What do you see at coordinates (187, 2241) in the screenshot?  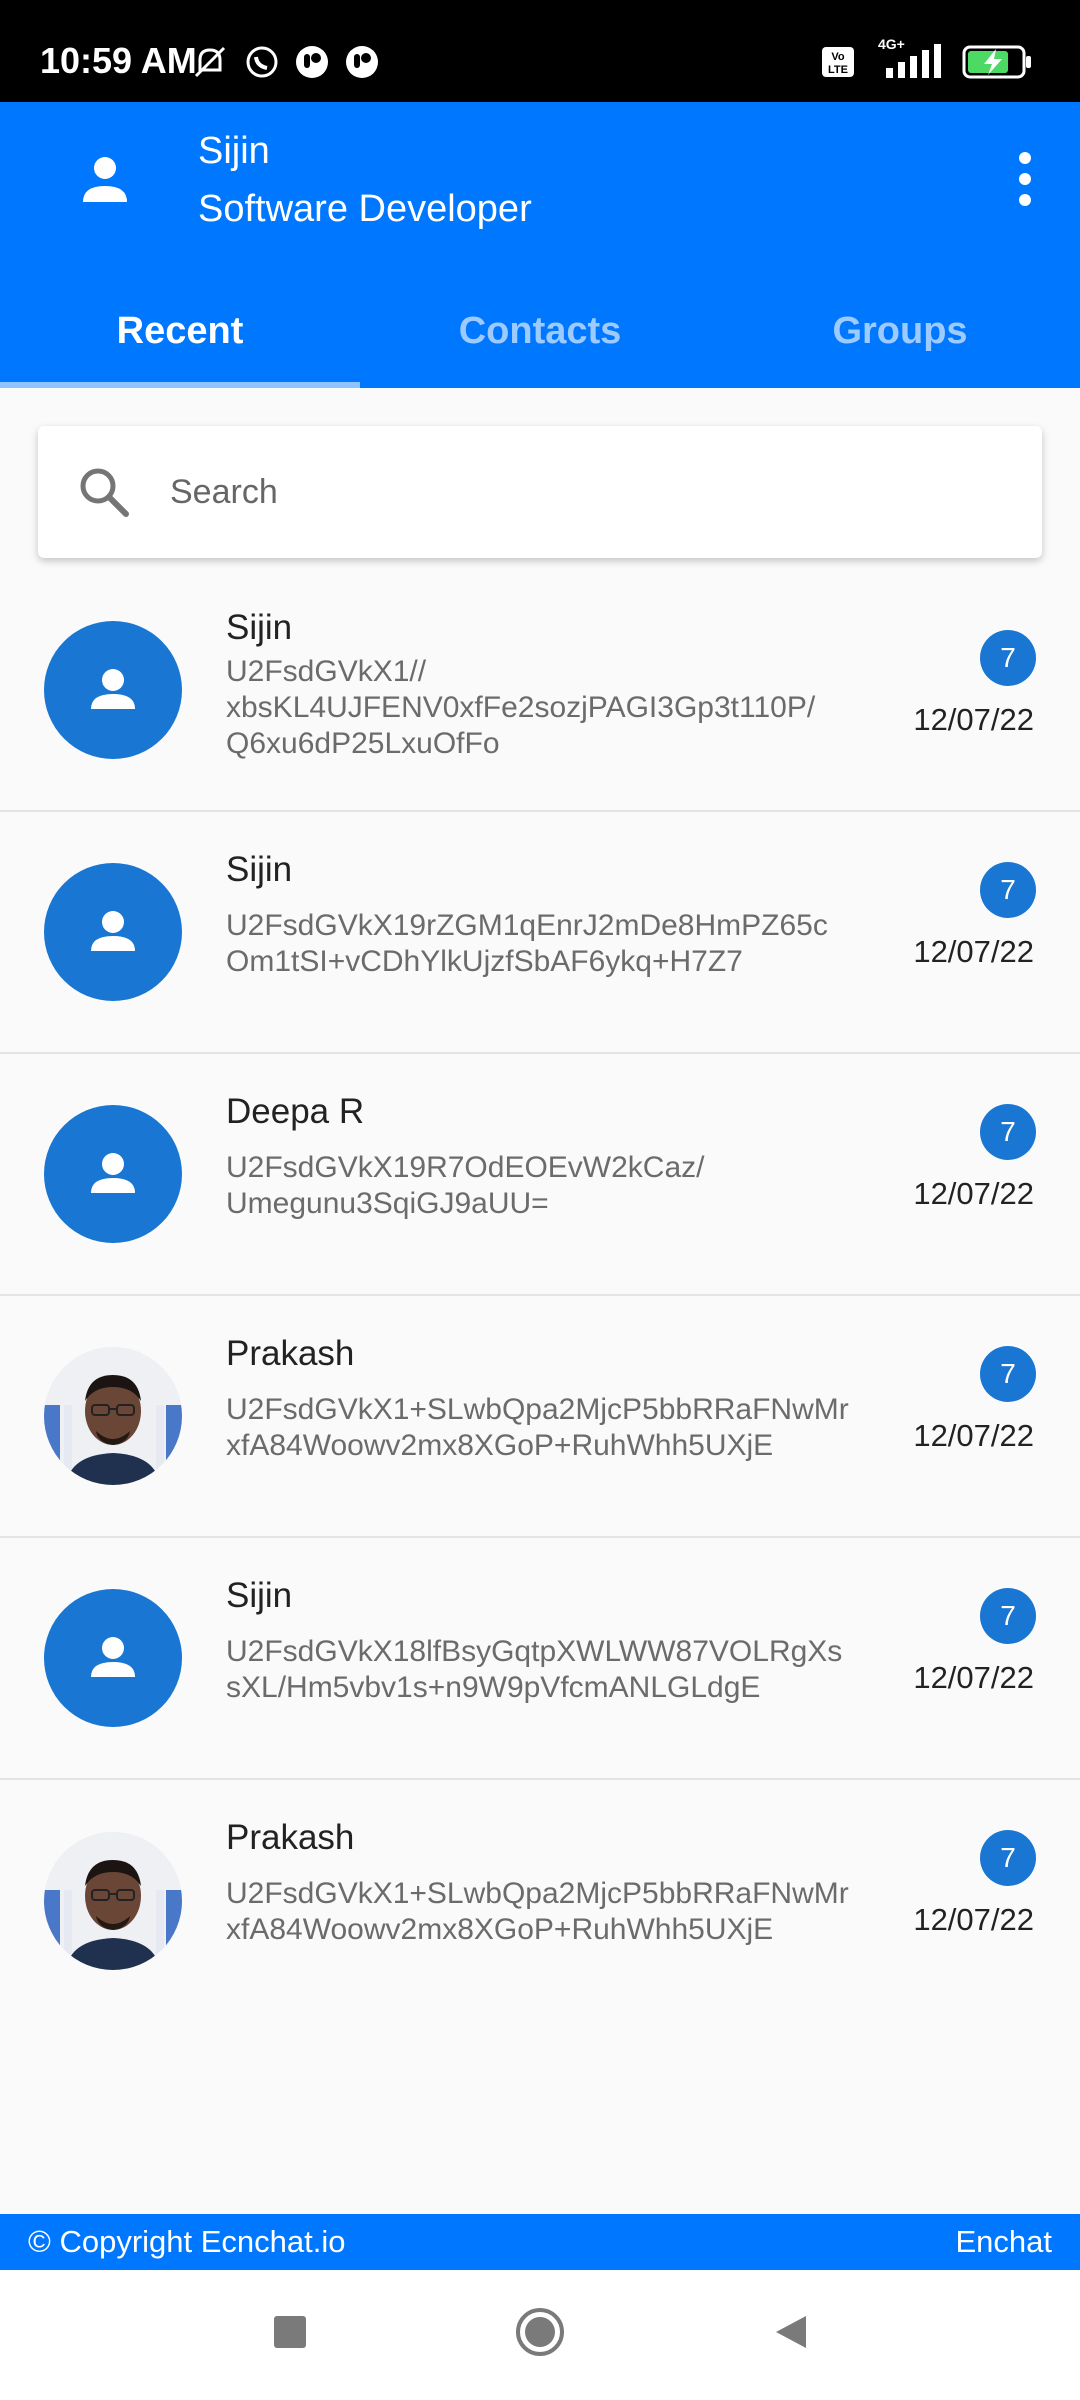 I see `copyright-text: © Copyright Ecnchat.io` at bounding box center [187, 2241].